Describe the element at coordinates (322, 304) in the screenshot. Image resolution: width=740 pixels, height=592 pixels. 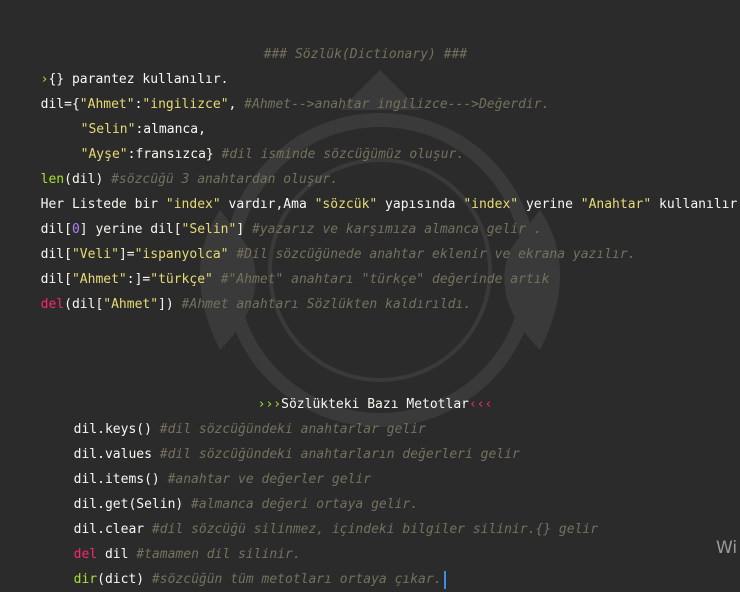
I see `code-comment: #Ahmet anahtarı Sözlükten kaldırıldı.` at that location.